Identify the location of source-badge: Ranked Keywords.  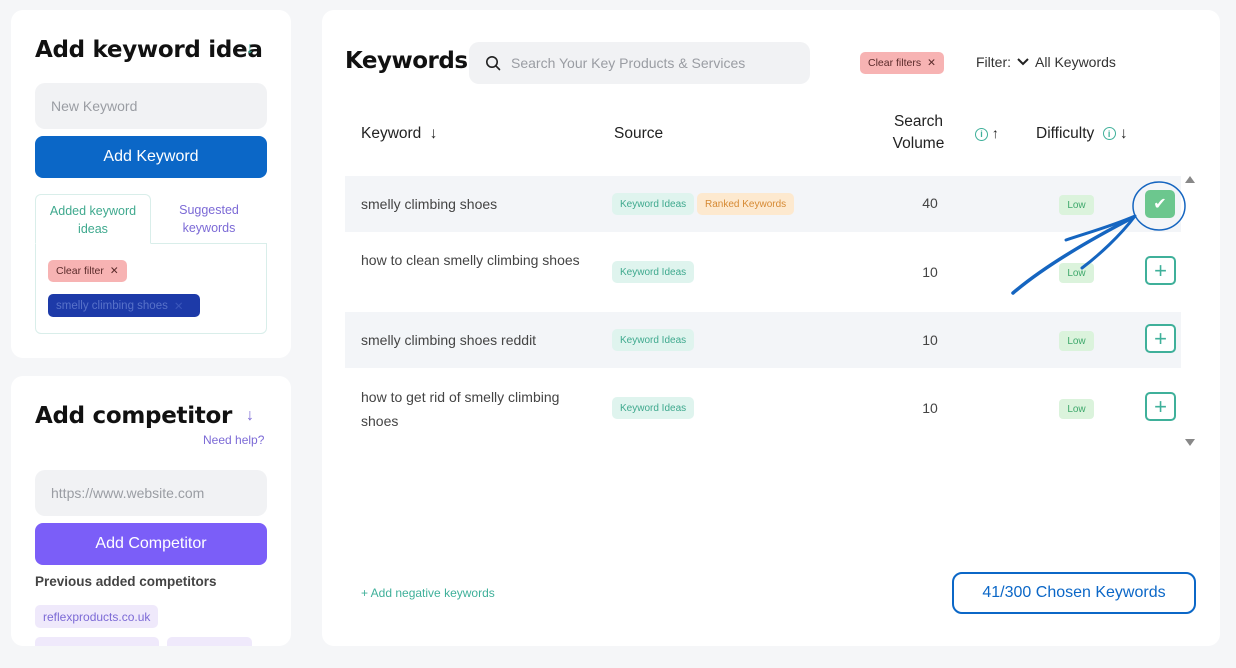
(746, 204).